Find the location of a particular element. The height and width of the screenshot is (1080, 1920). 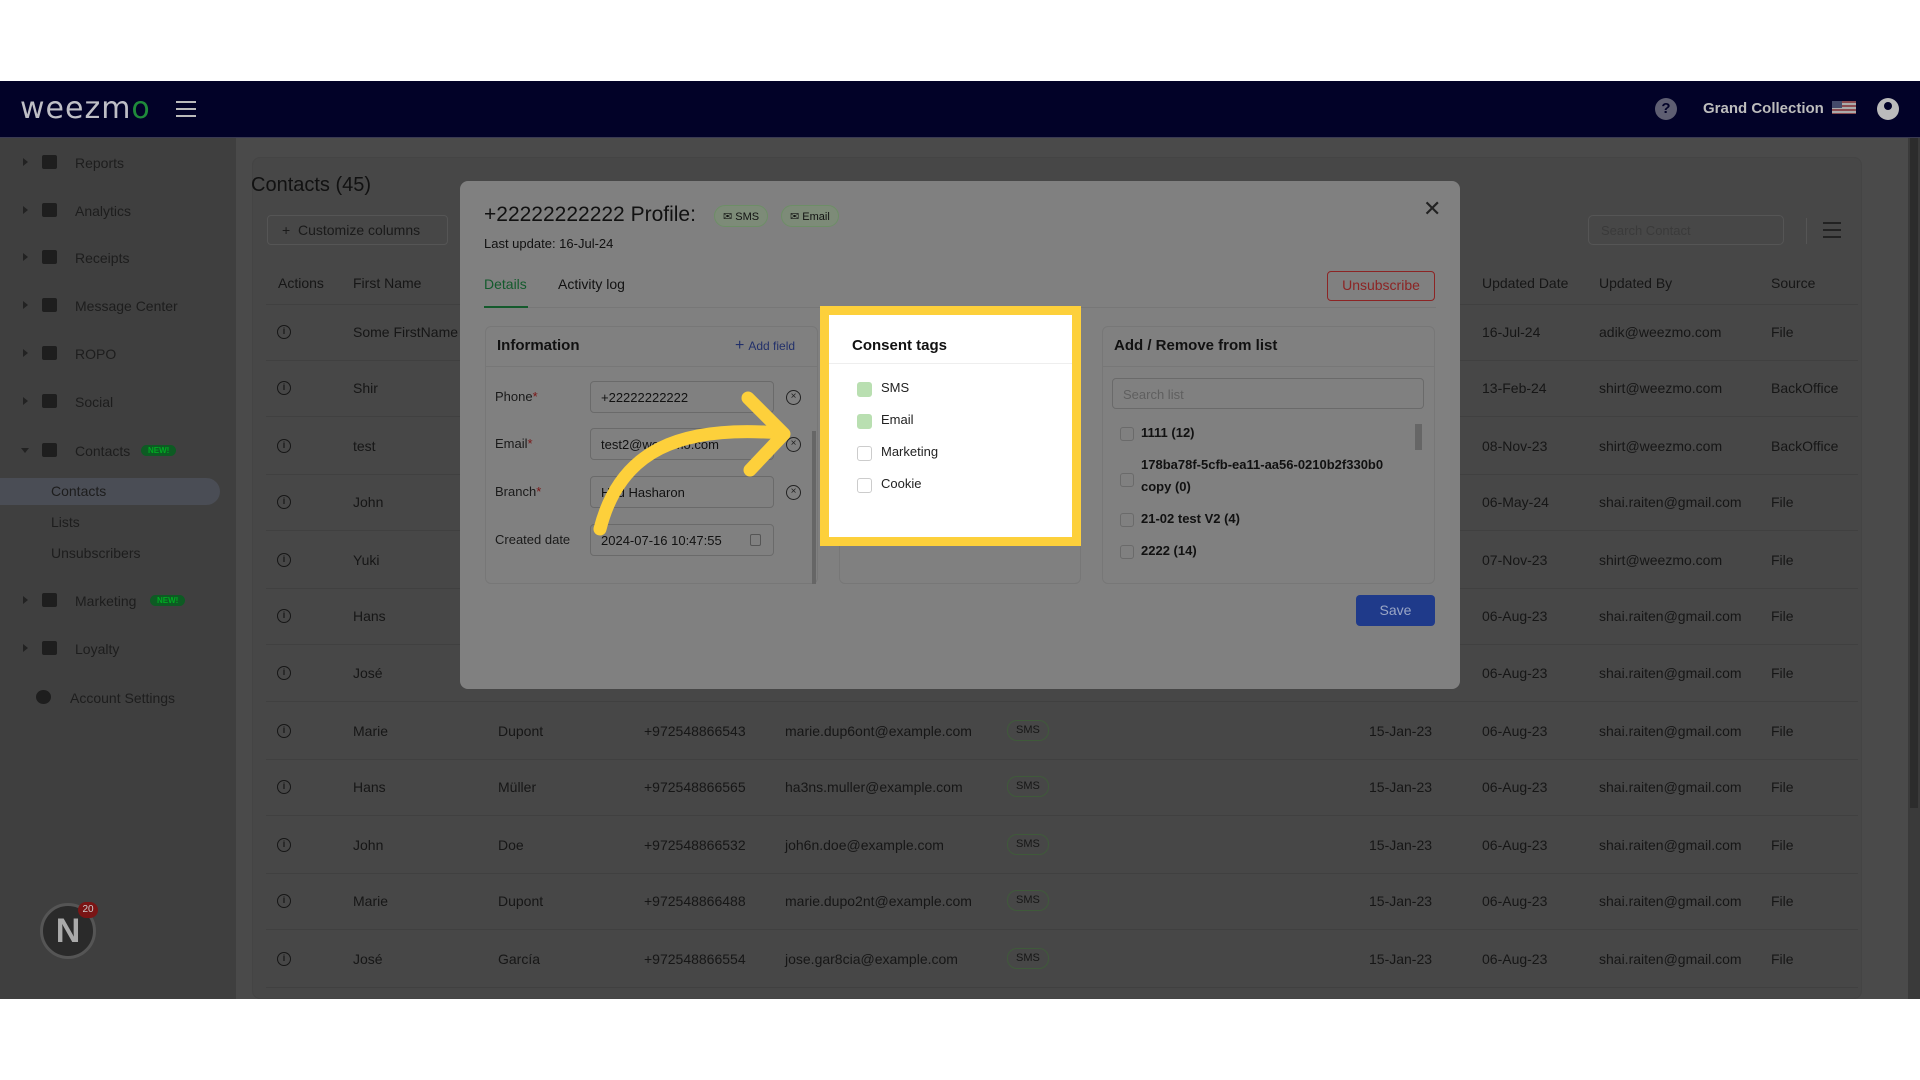

cell-first: John is located at coordinates (368, 502).